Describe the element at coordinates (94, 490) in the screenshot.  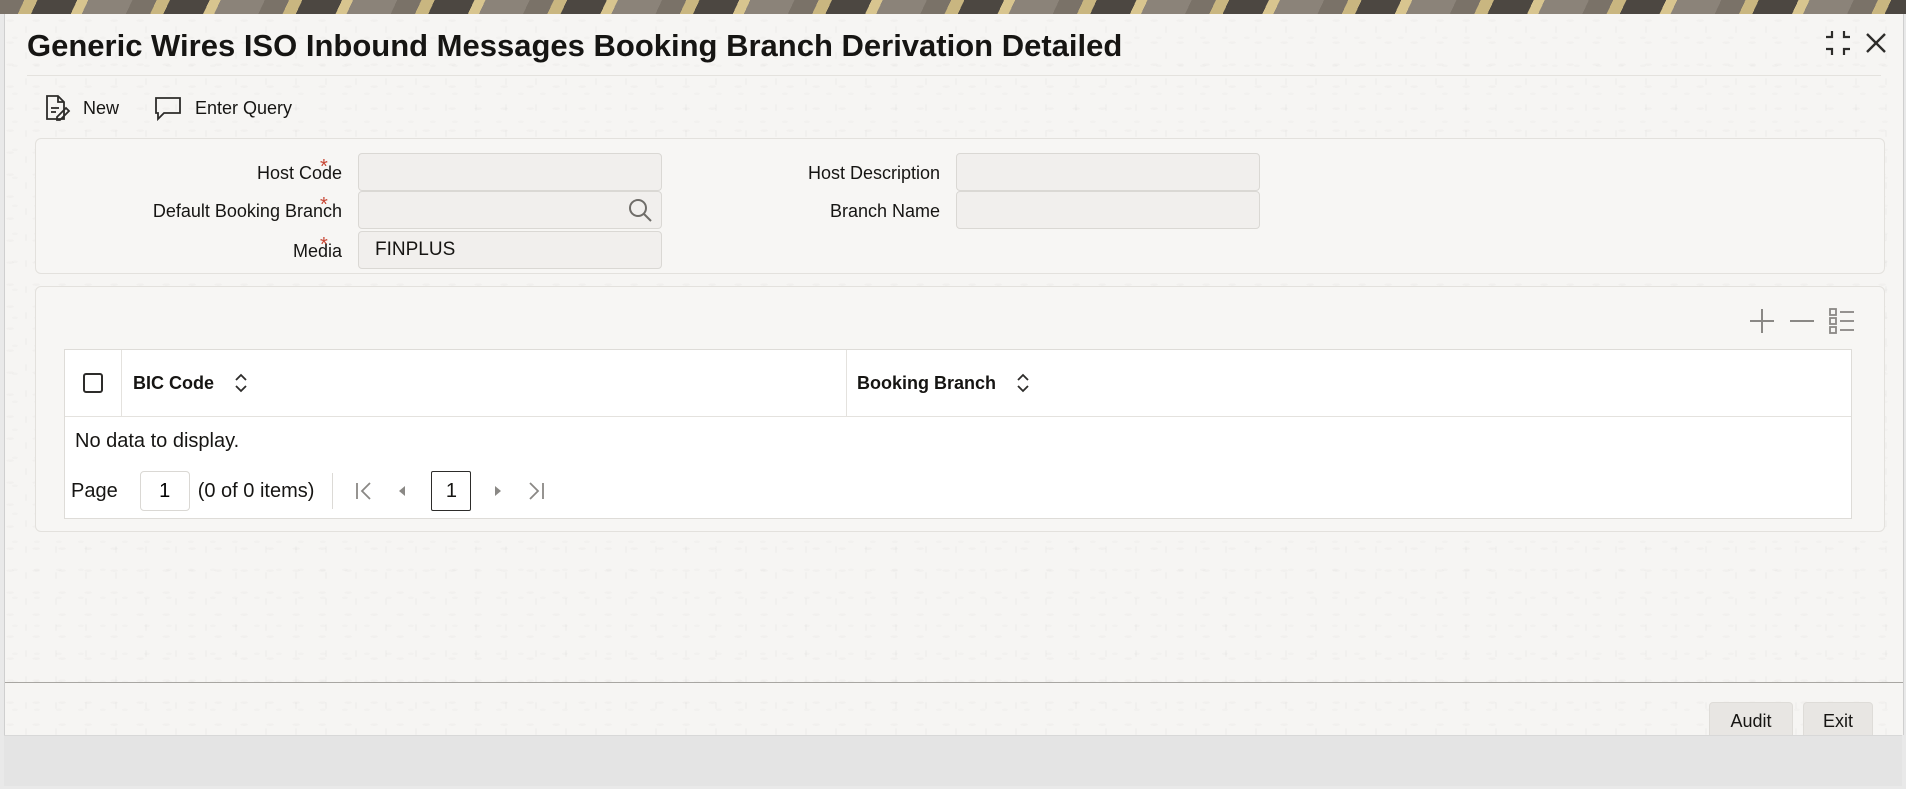
I see `page-label: Page` at that location.